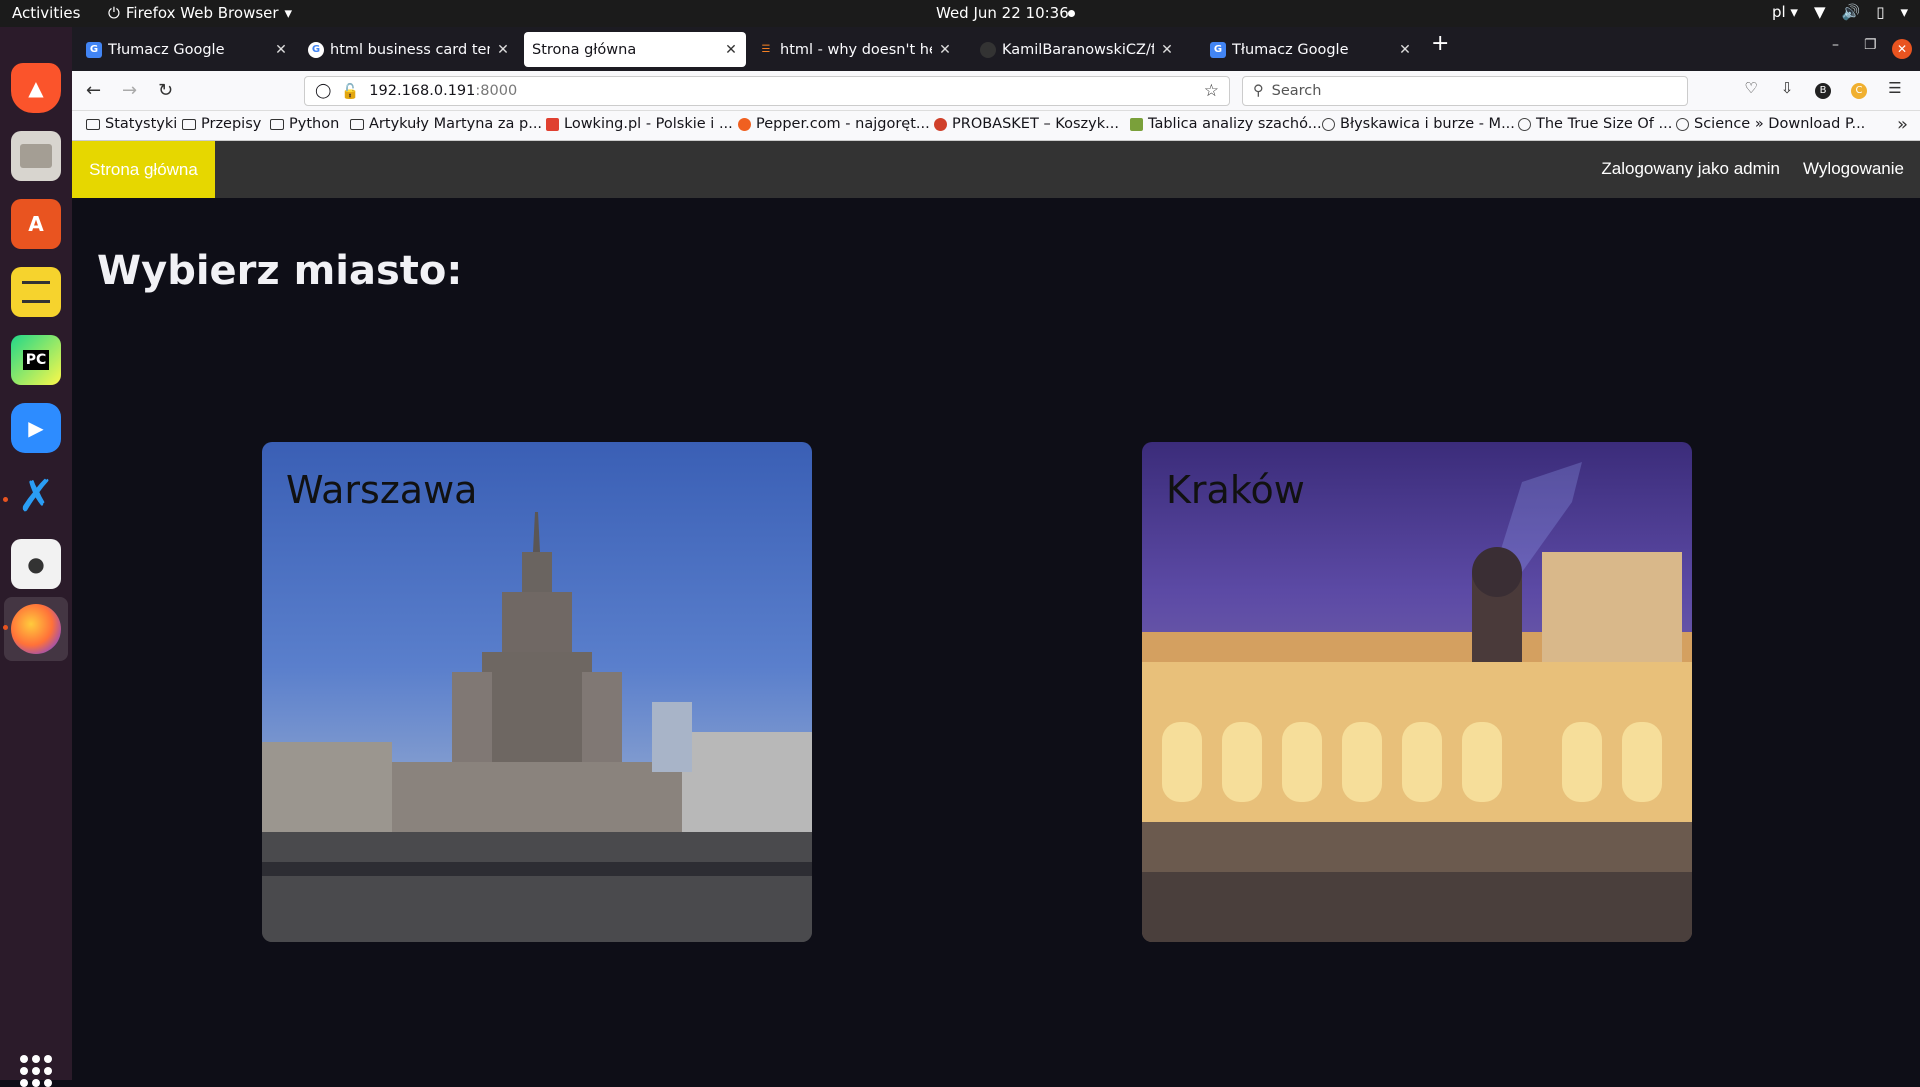 This screenshot has width=1920, height=1087. I want to click on city-name: Kraków, so click(1235, 490).